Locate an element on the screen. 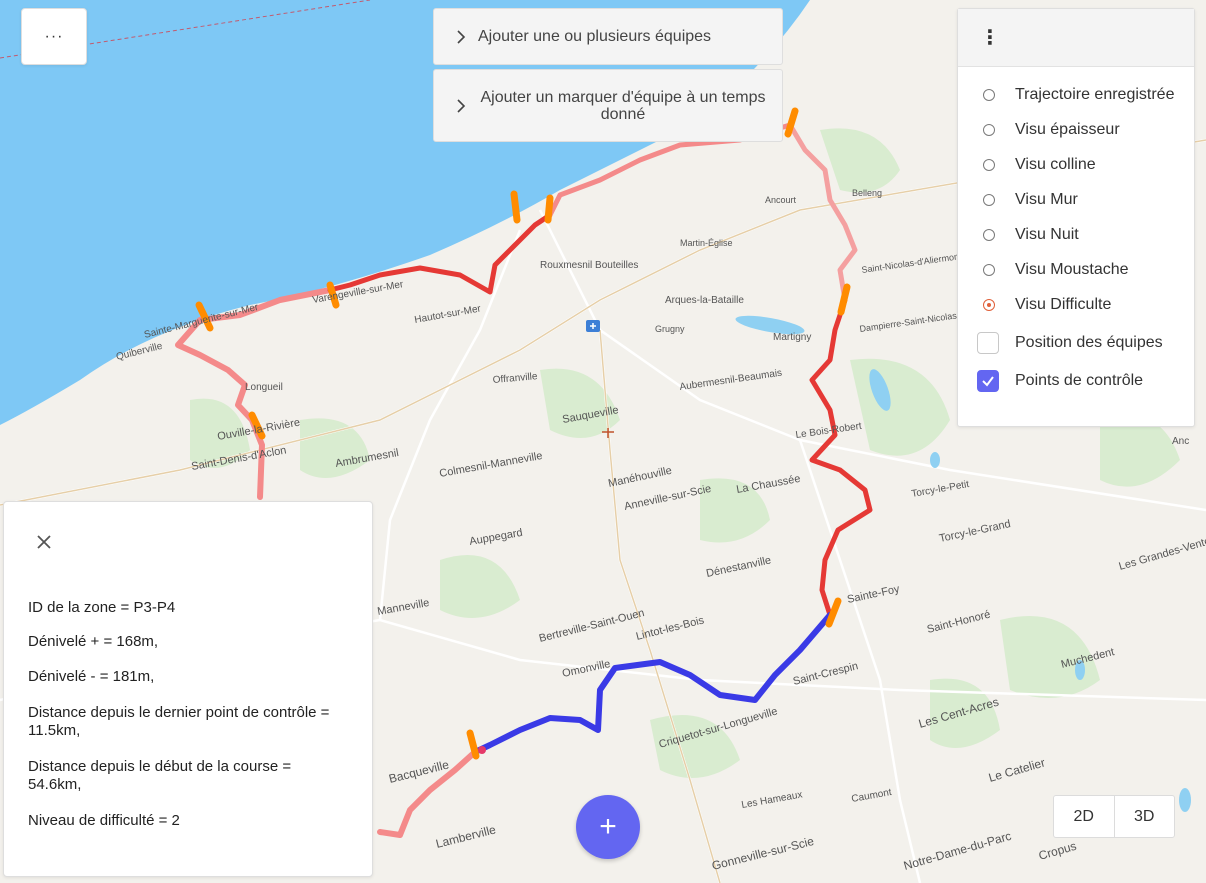 This screenshot has width=1206, height=883. layer-option-colline: Visu colline is located at coordinates (1027, 165).